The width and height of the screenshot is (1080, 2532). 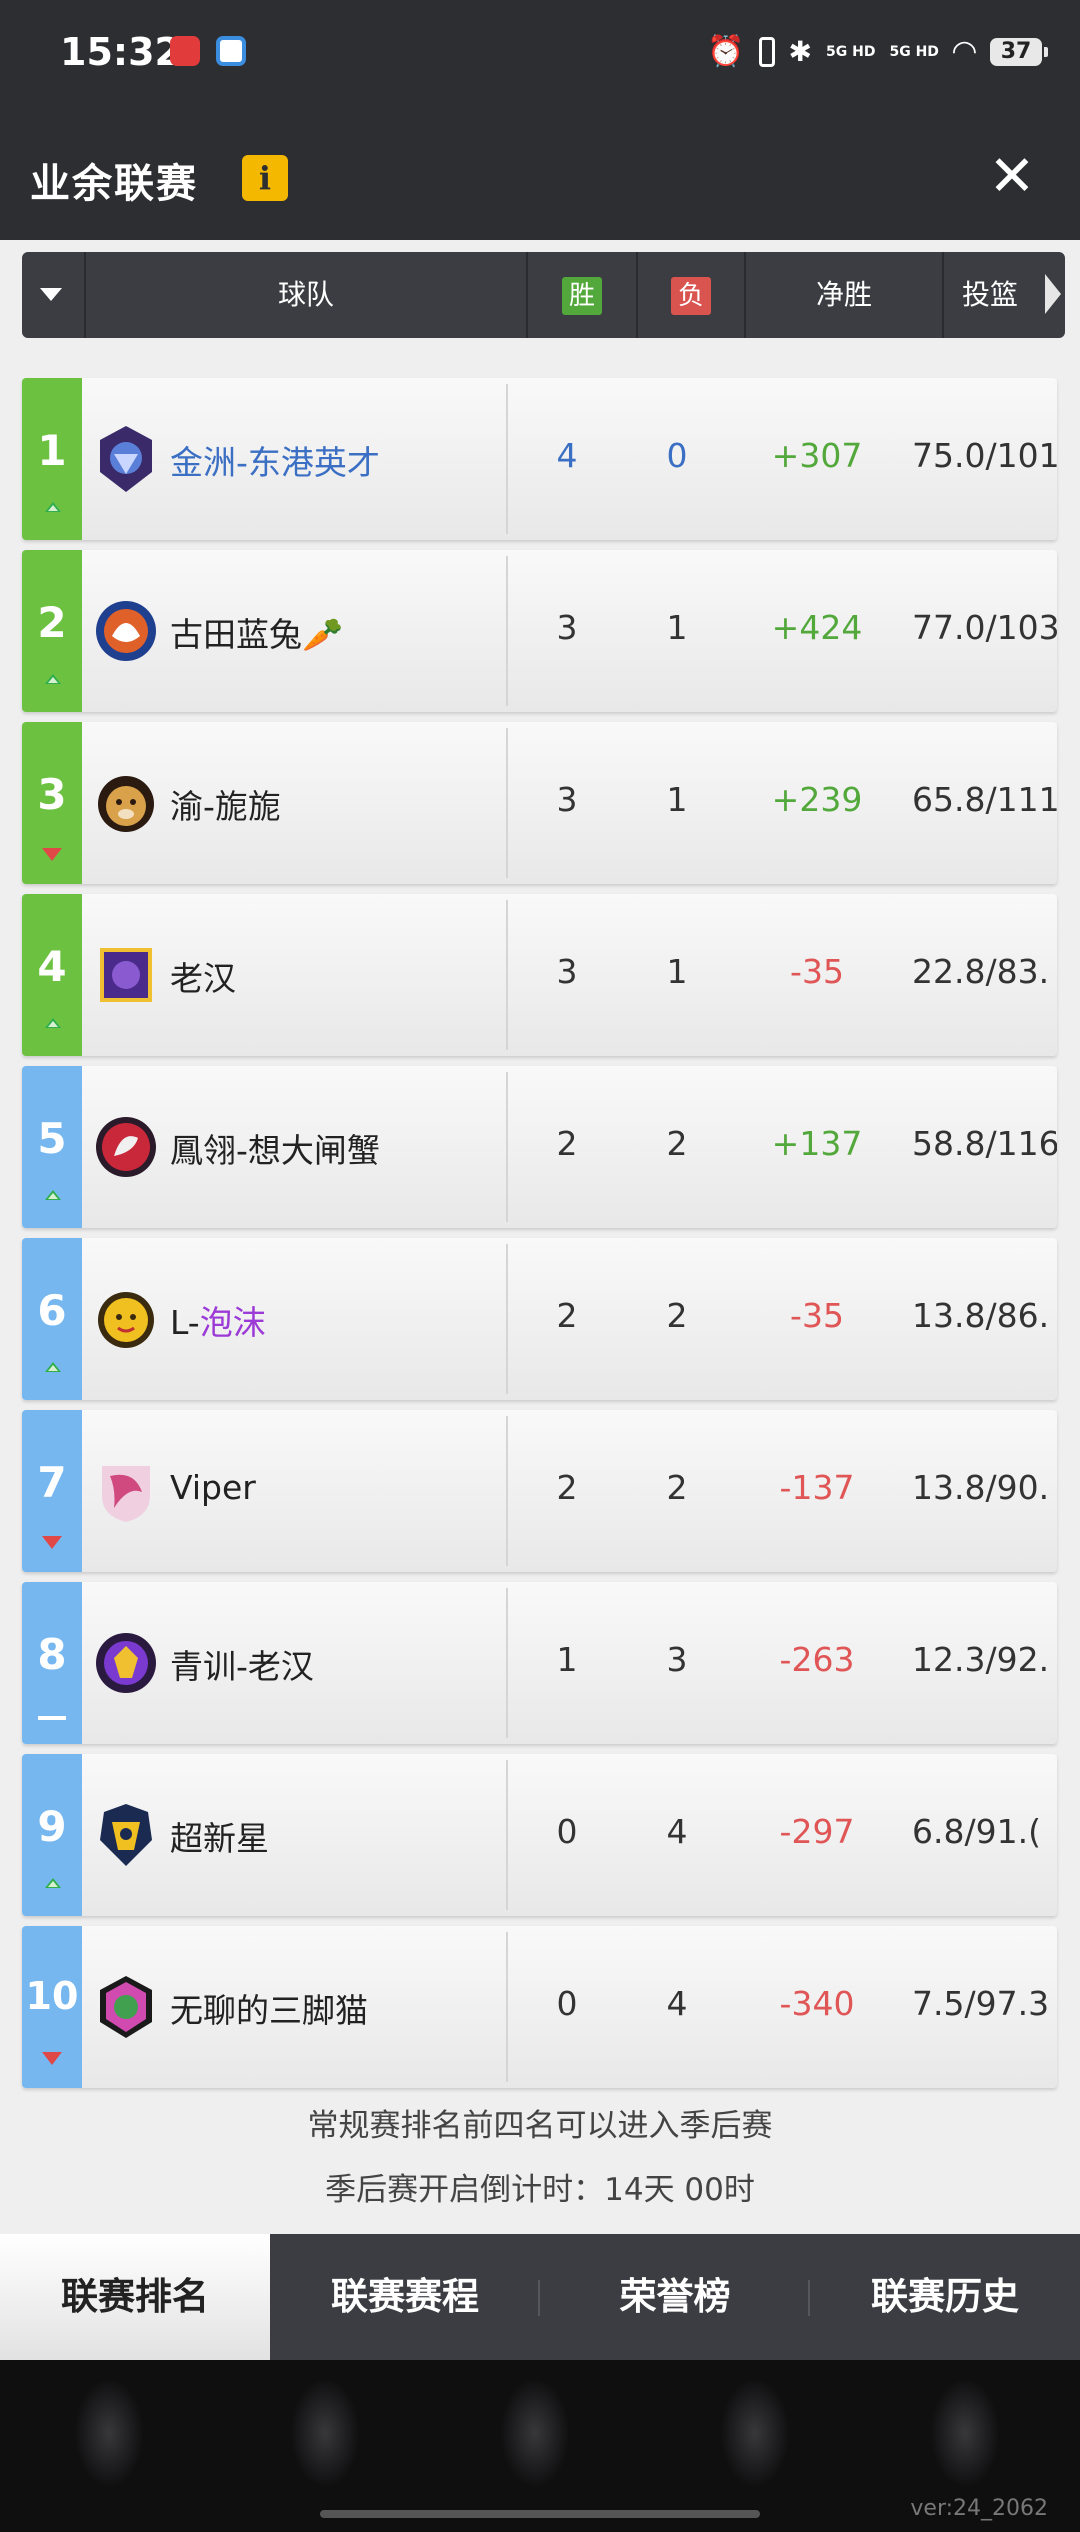 What do you see at coordinates (114, 184) in the screenshot?
I see `page-title: 业余联赛` at bounding box center [114, 184].